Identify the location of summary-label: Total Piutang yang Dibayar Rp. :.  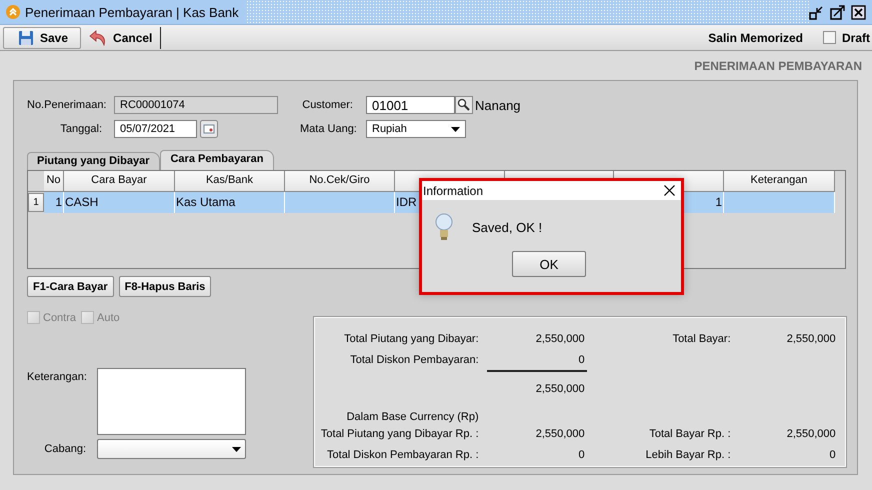
(399, 434).